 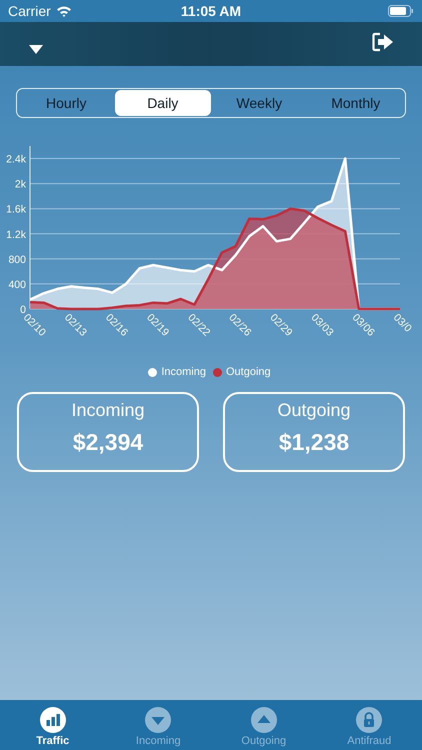 What do you see at coordinates (20, 184) in the screenshot?
I see `y-tick-label: 2k` at bounding box center [20, 184].